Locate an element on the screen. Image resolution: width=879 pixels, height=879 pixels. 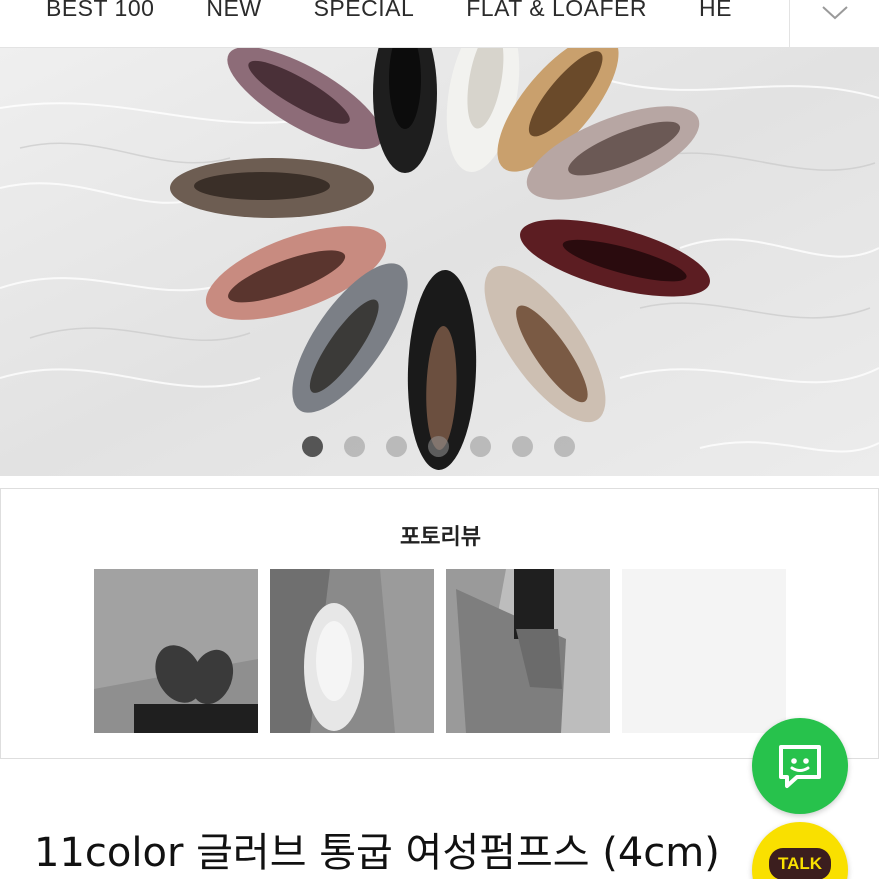
nav-item-flat-loafer: FLAT & LOAFER is located at coordinates (556, 11).